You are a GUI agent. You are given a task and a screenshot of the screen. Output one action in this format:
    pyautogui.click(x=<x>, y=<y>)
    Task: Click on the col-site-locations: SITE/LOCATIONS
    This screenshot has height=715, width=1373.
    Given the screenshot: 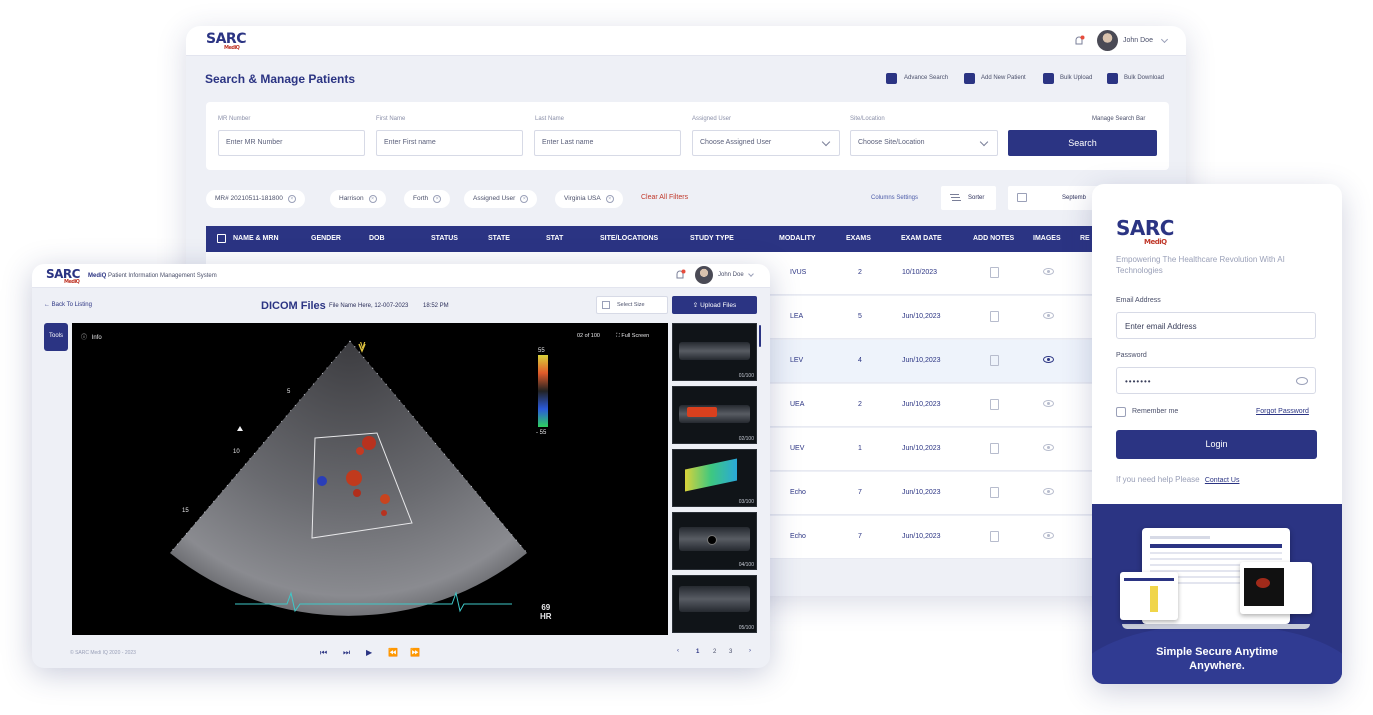 What is the action you would take?
    pyautogui.click(x=629, y=238)
    